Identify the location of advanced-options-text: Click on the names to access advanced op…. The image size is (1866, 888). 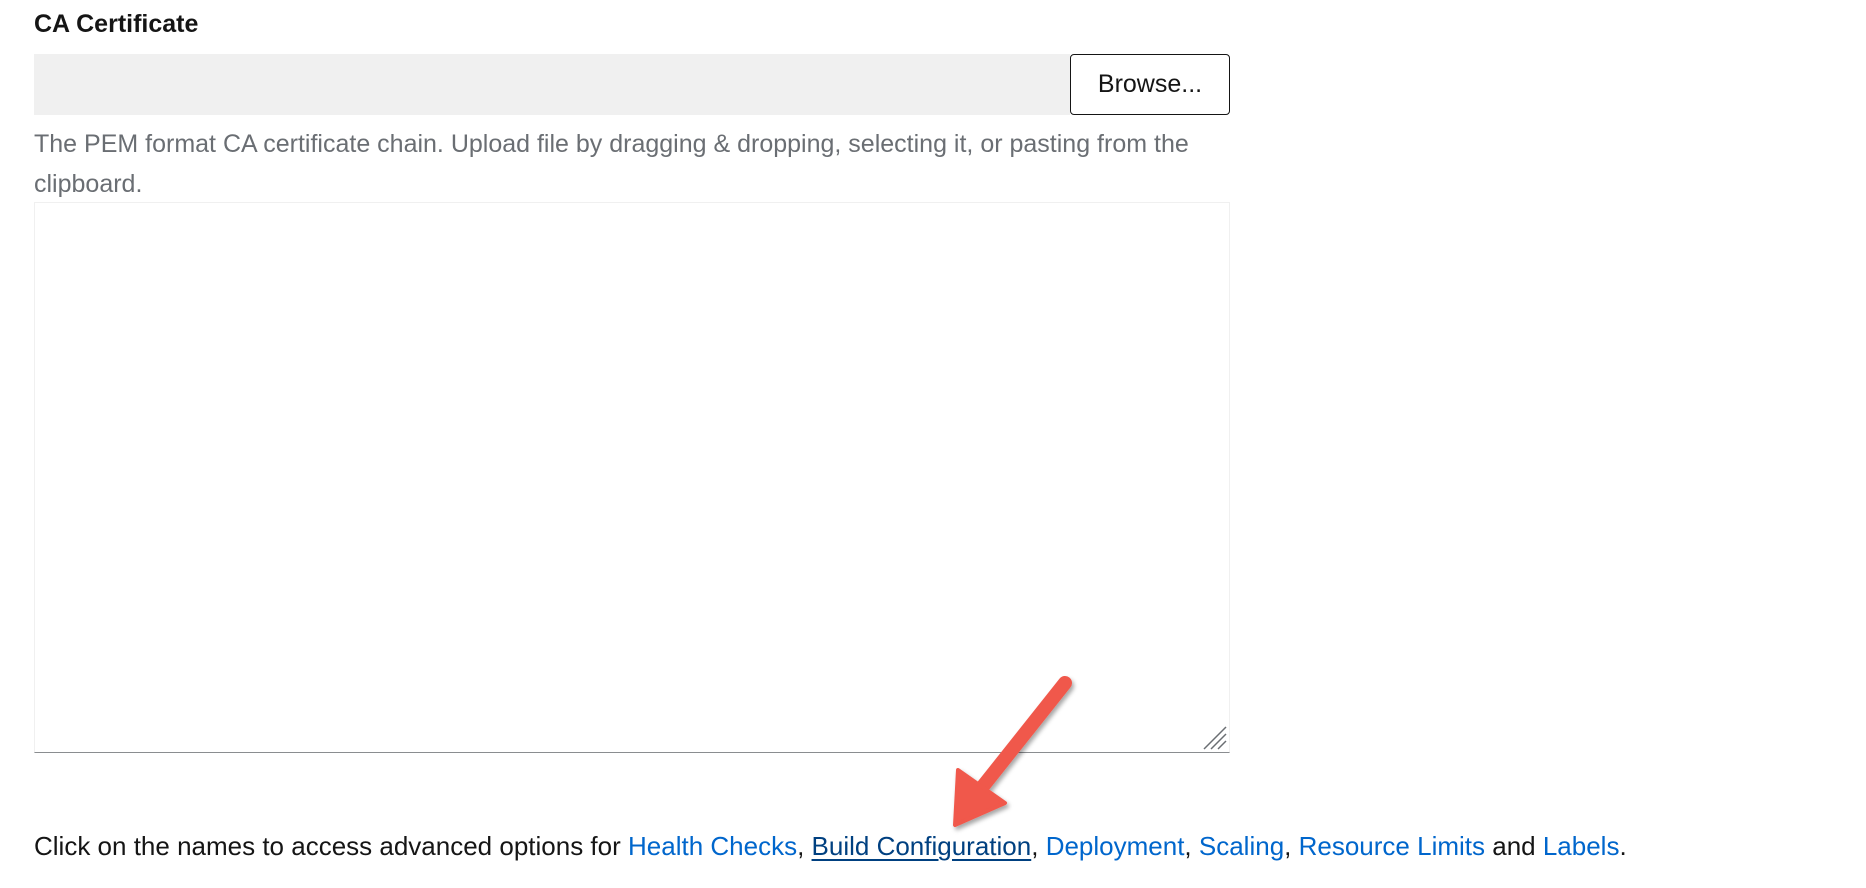
(830, 846).